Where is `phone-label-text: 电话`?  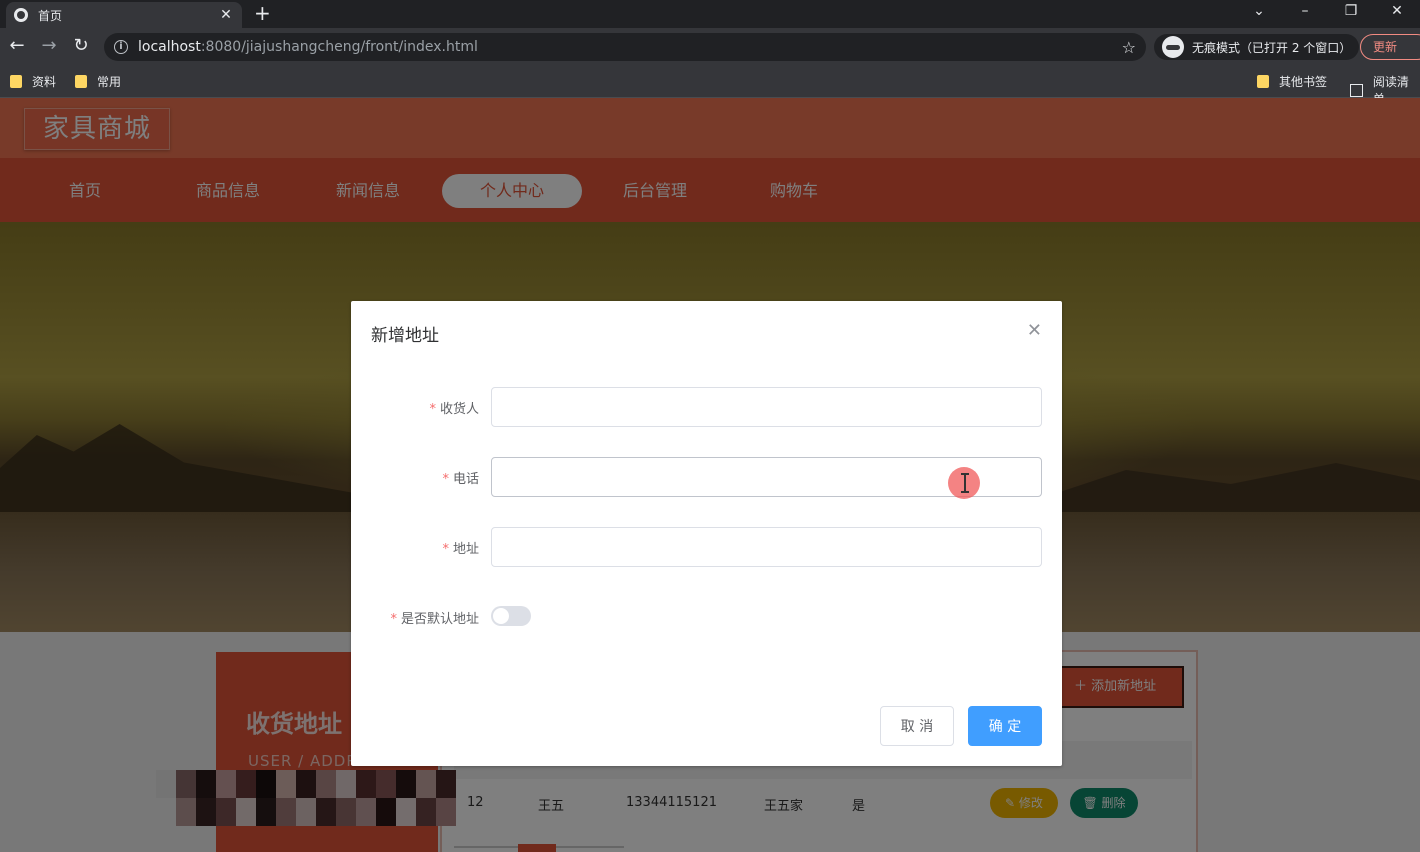 phone-label-text: 电话 is located at coordinates (465, 479).